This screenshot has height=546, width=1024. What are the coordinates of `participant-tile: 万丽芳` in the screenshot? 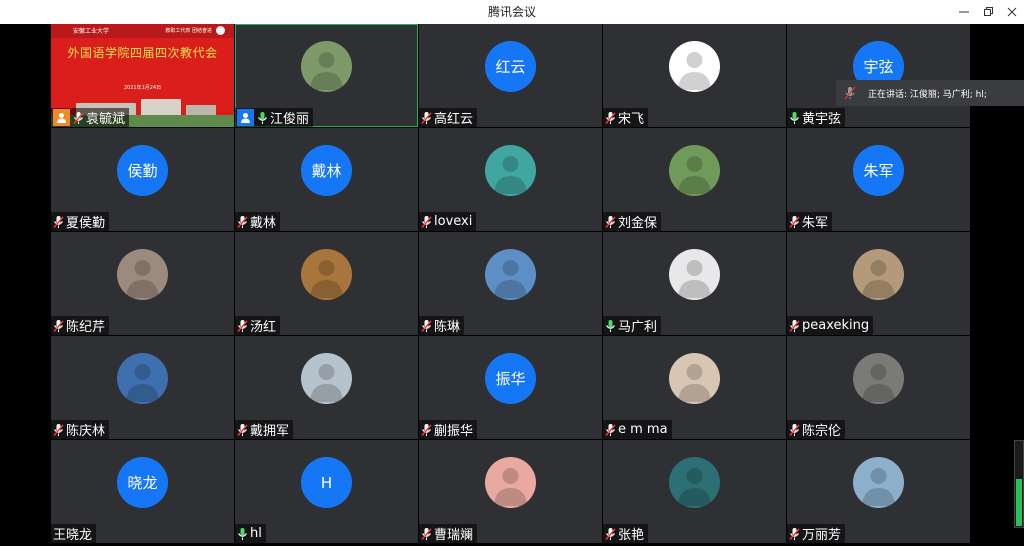 It's located at (878, 491).